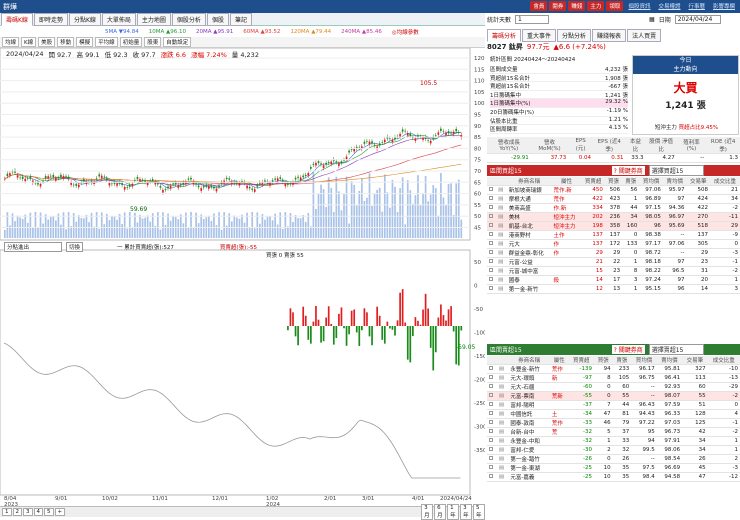 The height and width of the screenshot is (520, 740). I want to click on column-link: 影響專欄, so click(724, 6).